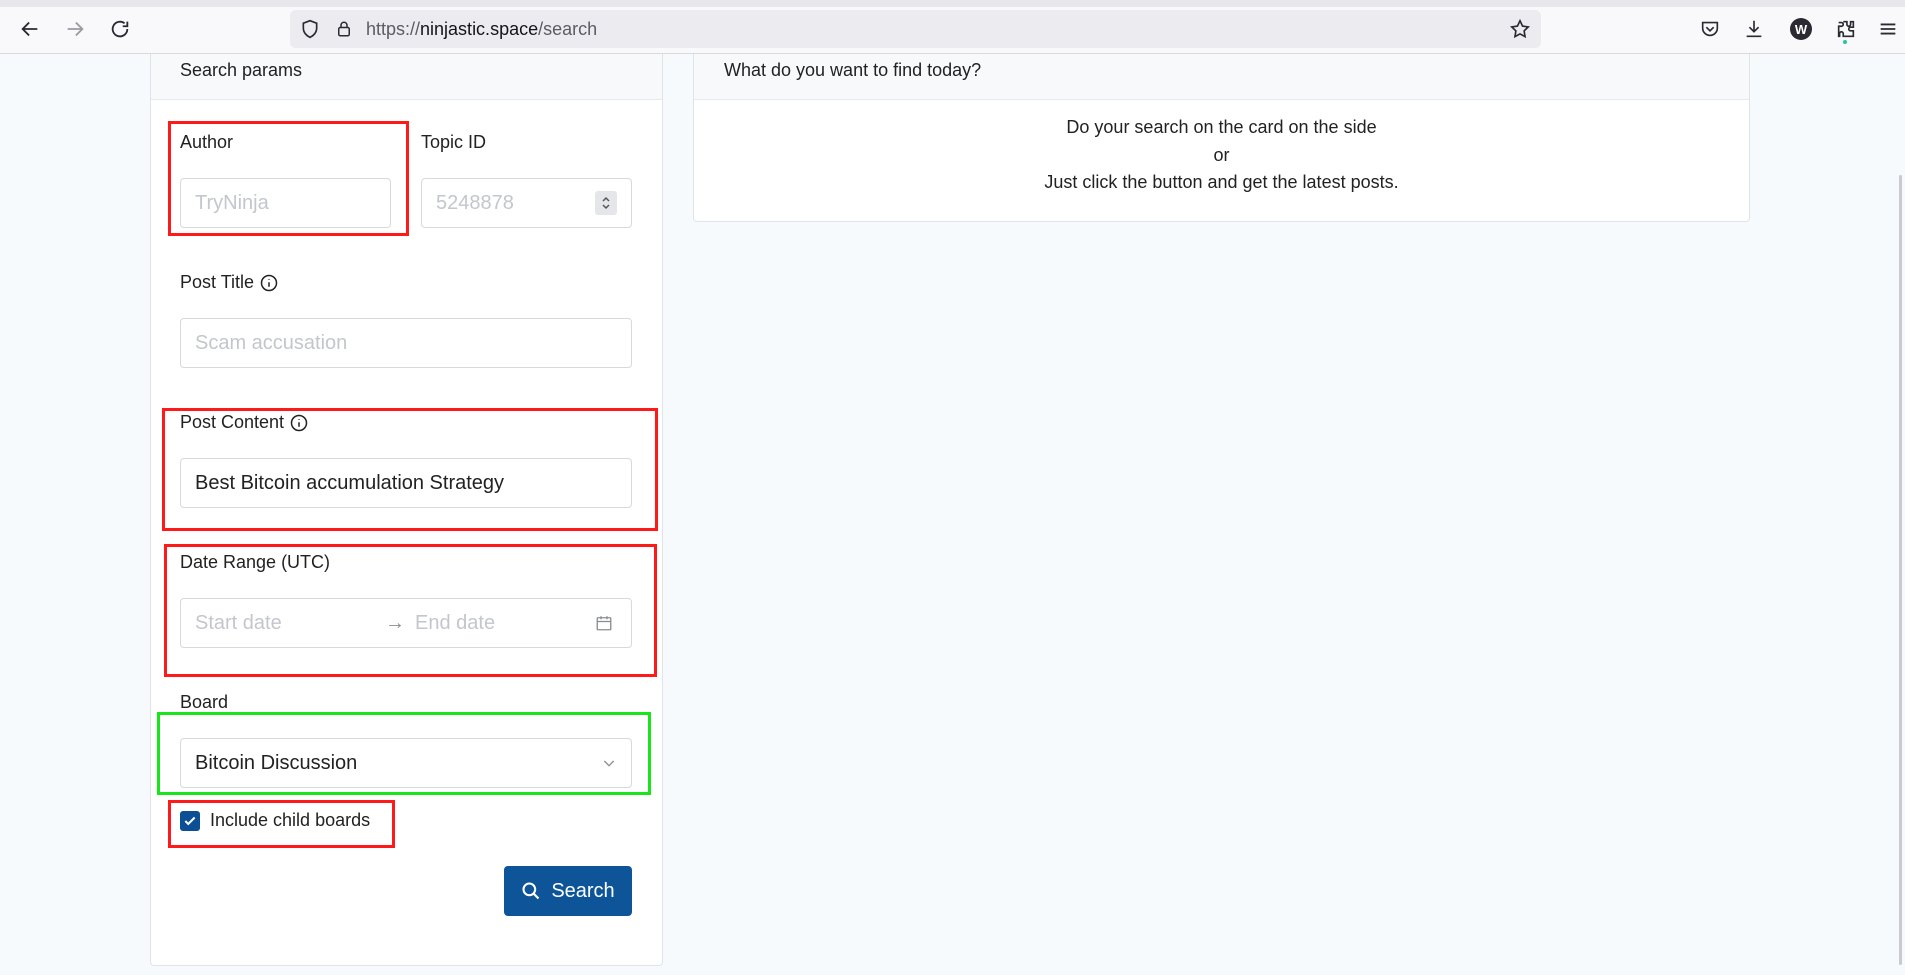 The image size is (1905, 975). What do you see at coordinates (30, 29) in the screenshot?
I see `back-icon` at bounding box center [30, 29].